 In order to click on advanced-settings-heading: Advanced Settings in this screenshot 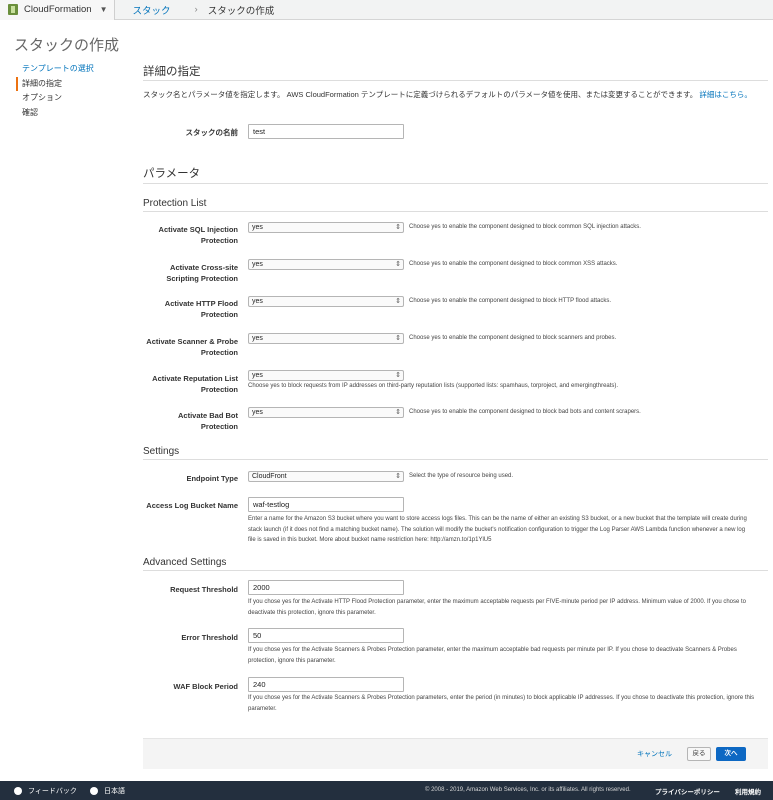, I will do `click(185, 562)`.